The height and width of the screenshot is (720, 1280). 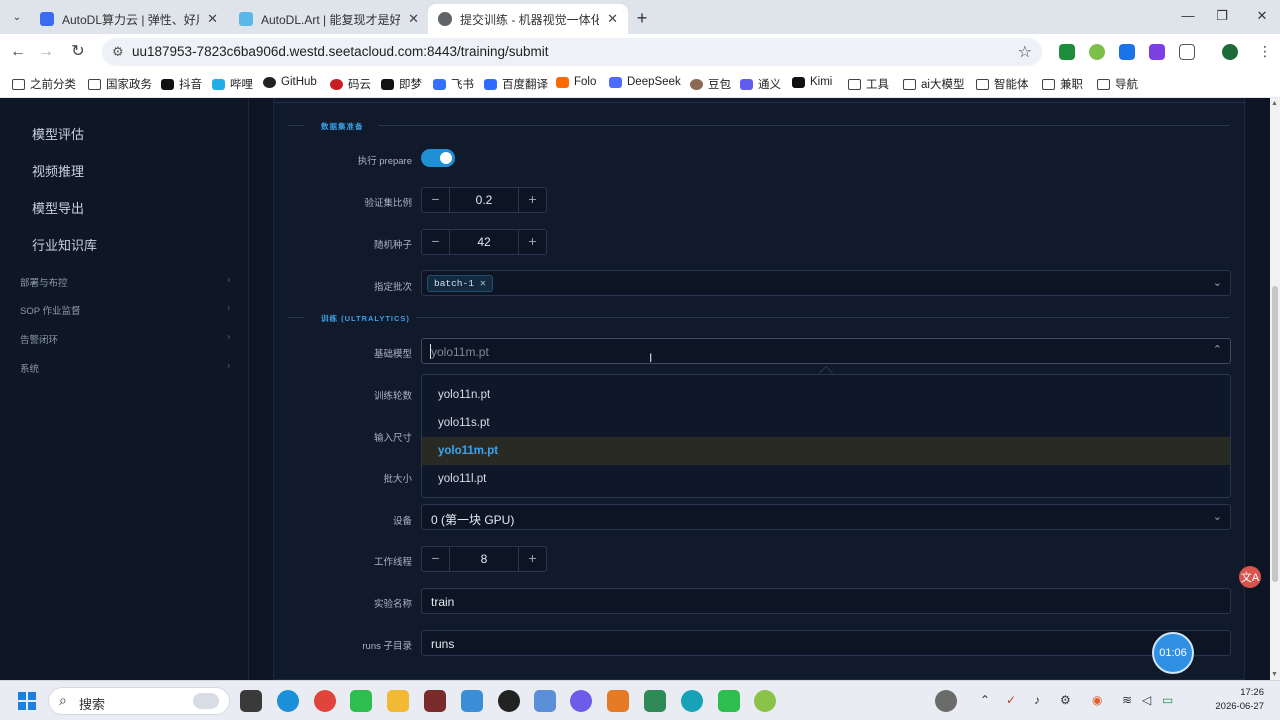 What do you see at coordinates (329, 19) in the screenshot?
I see `tab-autodl-art: AutoDL.Art | 能复现才是好算 ✕` at bounding box center [329, 19].